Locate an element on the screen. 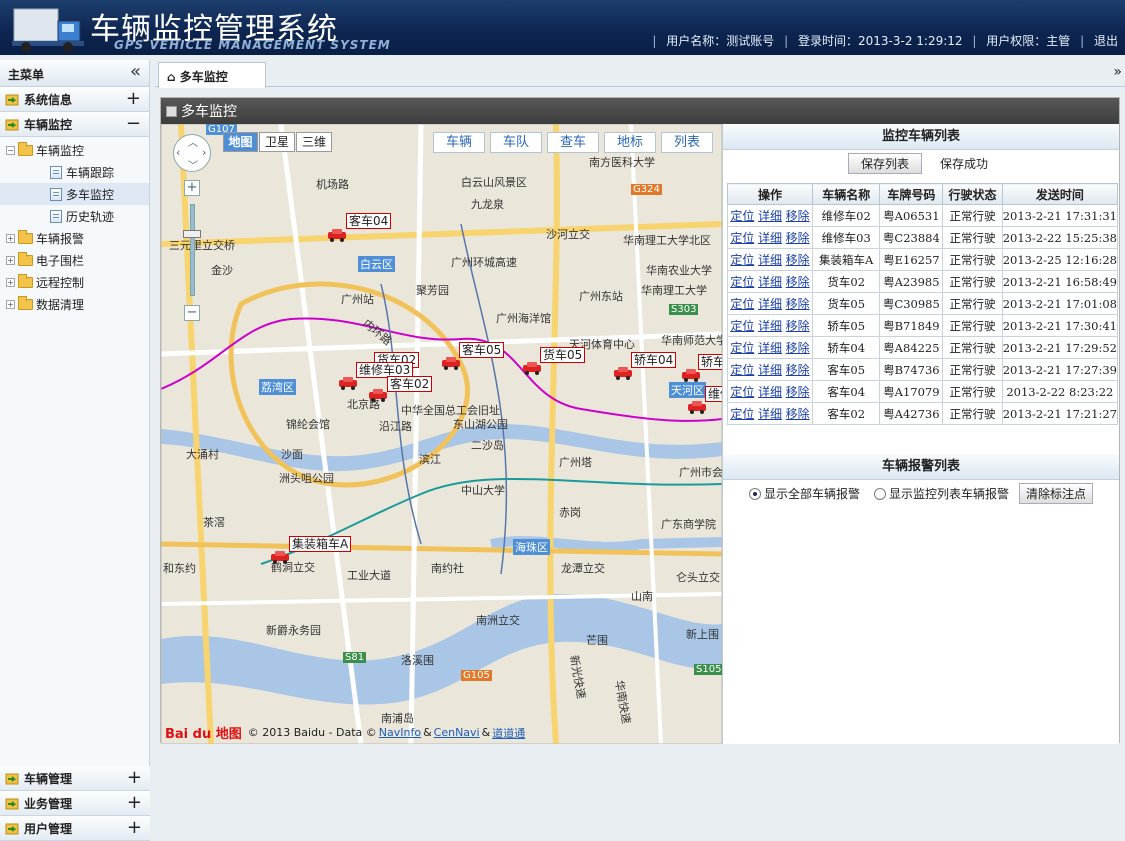  tree-node-geofence: + 电子围栏 is located at coordinates (74, 260).